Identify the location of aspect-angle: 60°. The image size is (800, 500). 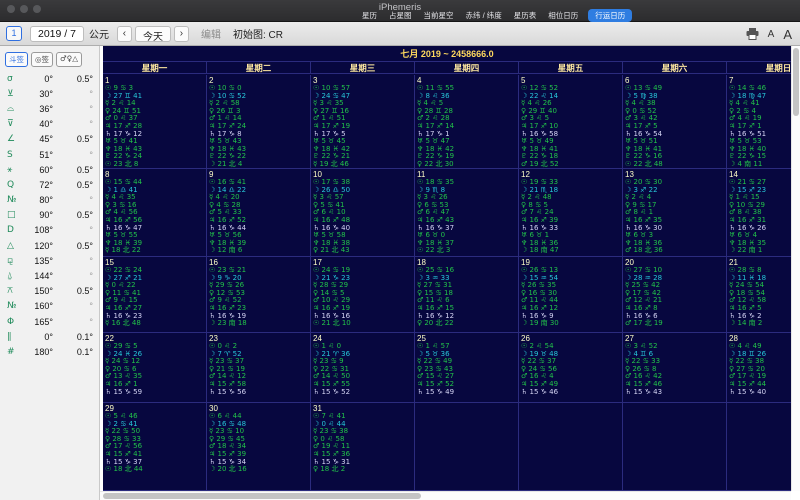
(46, 169).